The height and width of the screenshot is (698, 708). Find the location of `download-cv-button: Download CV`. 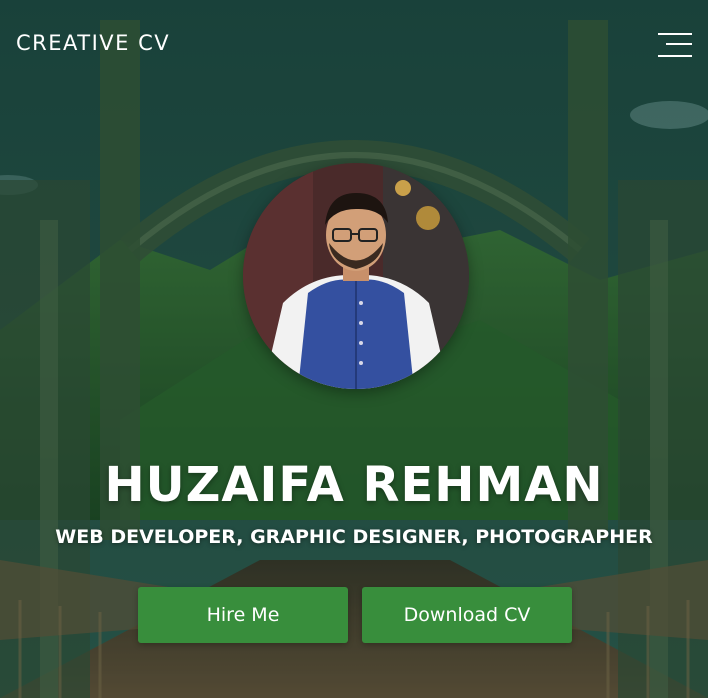

download-cv-button: Download CV is located at coordinates (467, 615).